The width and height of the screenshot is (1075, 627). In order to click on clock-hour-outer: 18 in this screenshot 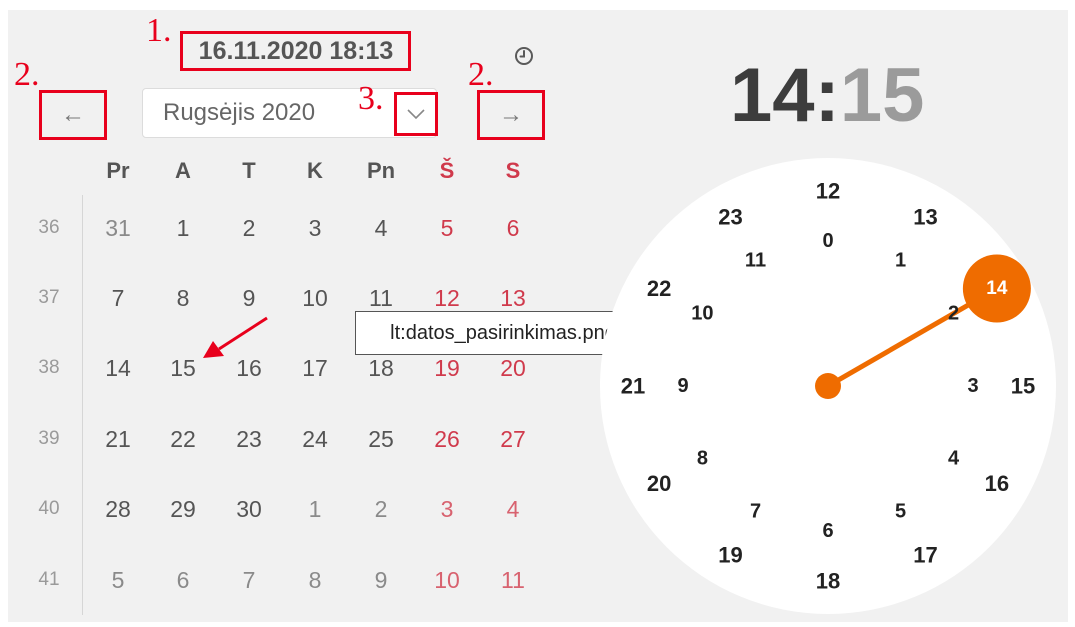, I will do `click(828, 581)`.